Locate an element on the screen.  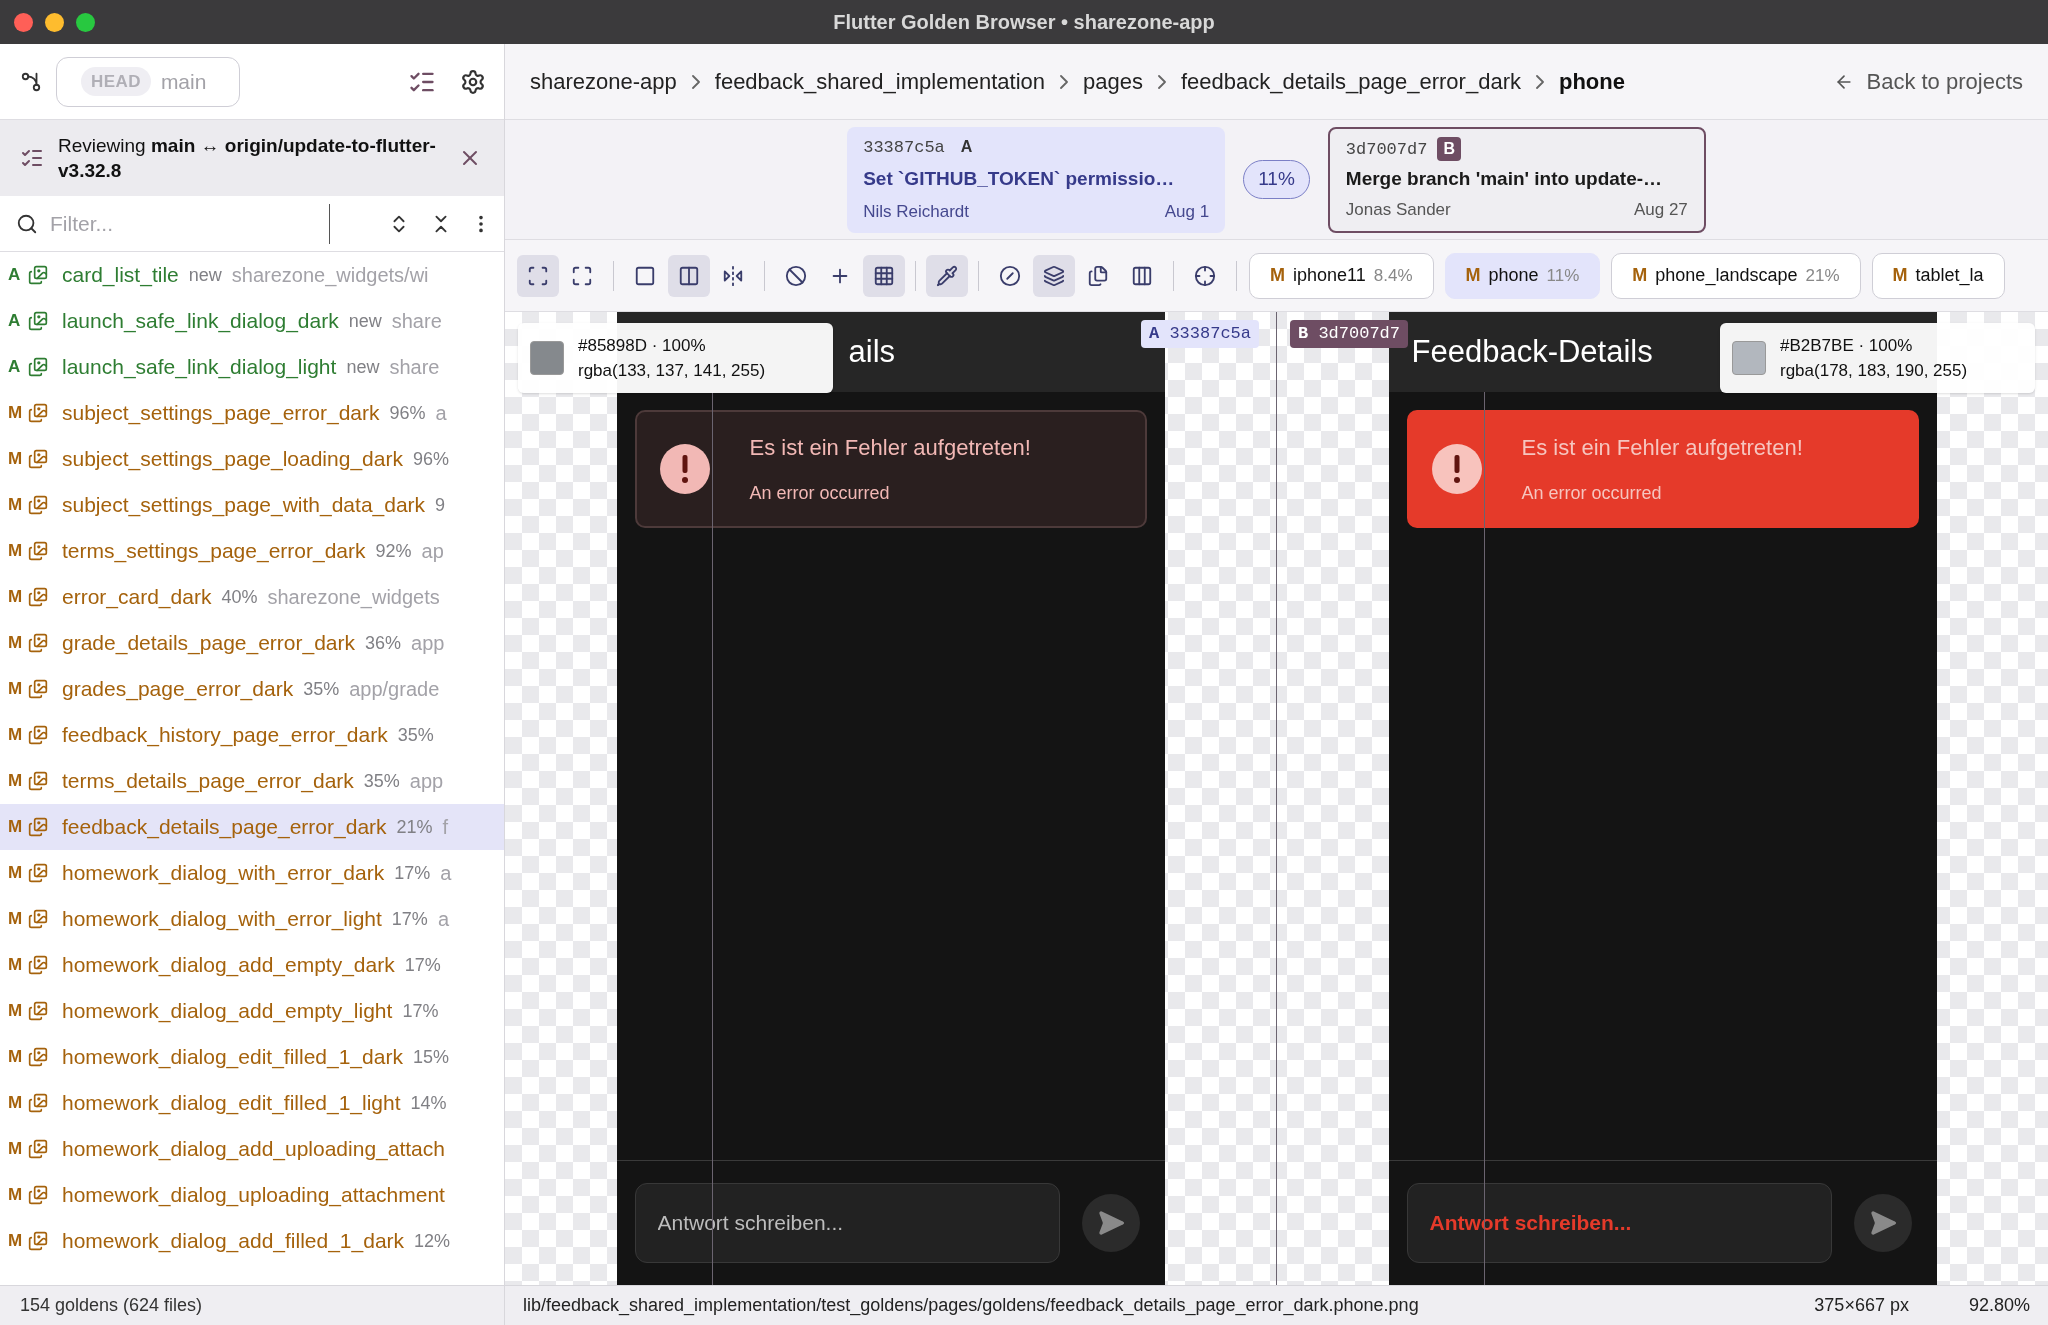
golden-list-item: M homework_dialog_add_empty_light 17% is located at coordinates (252, 1011).